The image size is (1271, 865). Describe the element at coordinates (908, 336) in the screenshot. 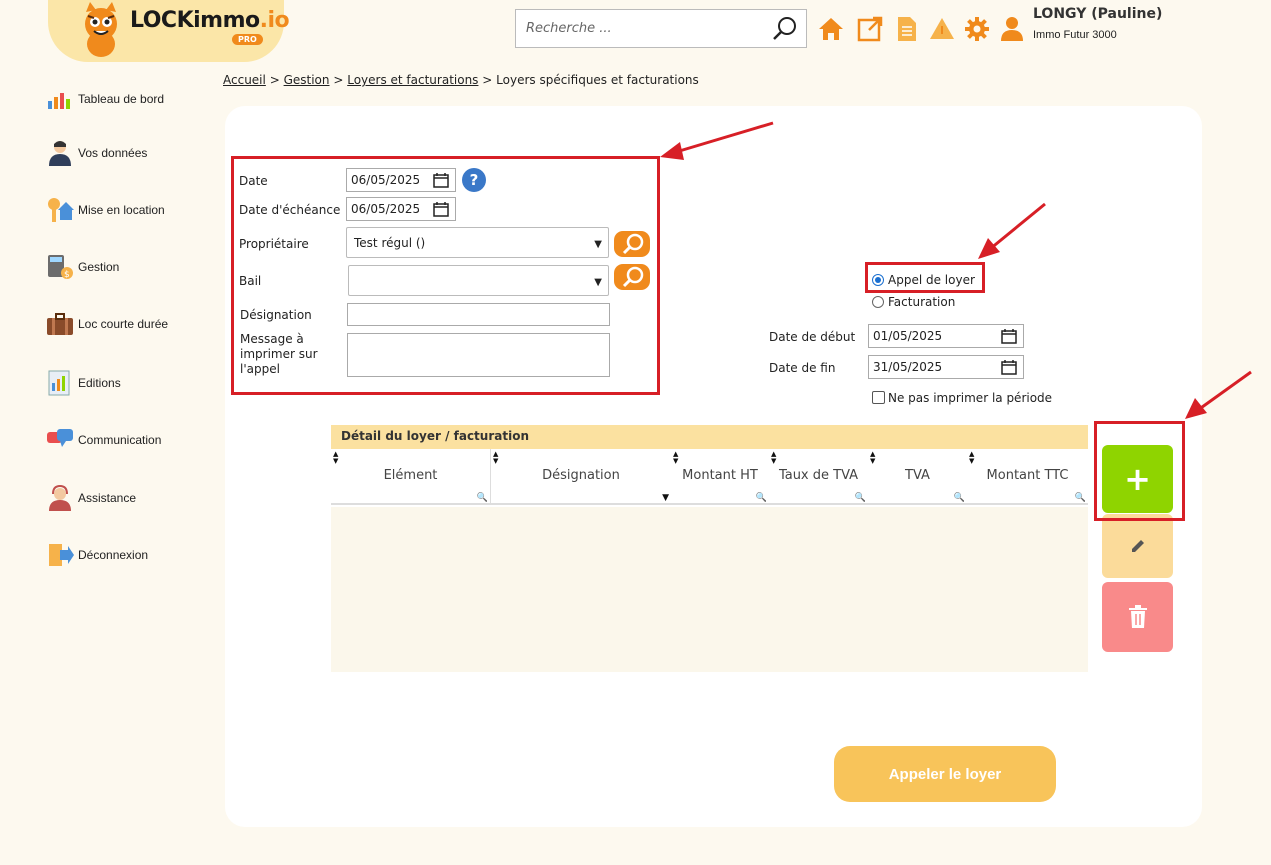

I see `start-date-value: 01/05/2025` at that location.